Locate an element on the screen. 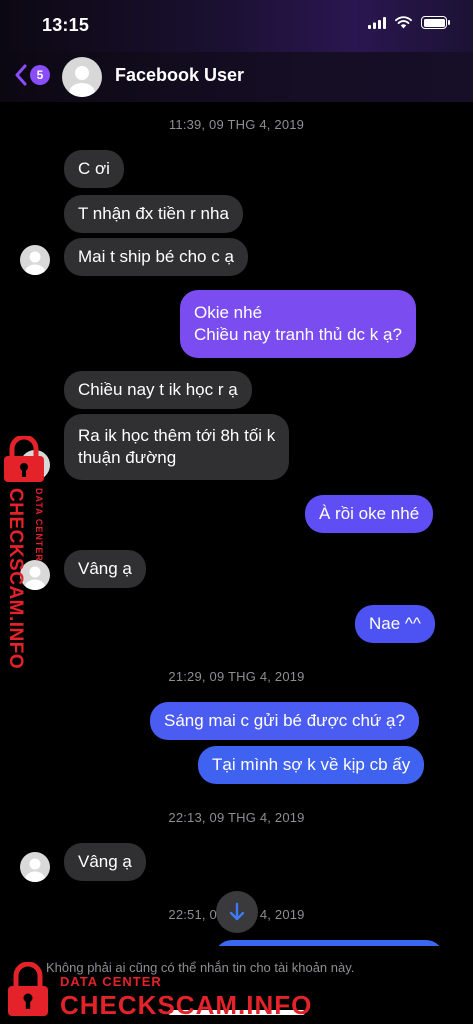 The image size is (473, 1024). signal-icon is located at coordinates (377, 22).